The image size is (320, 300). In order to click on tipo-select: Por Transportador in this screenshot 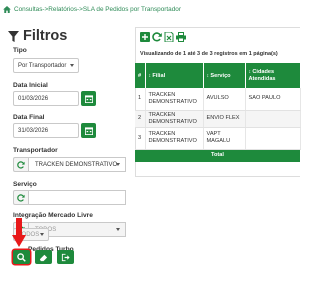, I will do `click(46, 65)`.